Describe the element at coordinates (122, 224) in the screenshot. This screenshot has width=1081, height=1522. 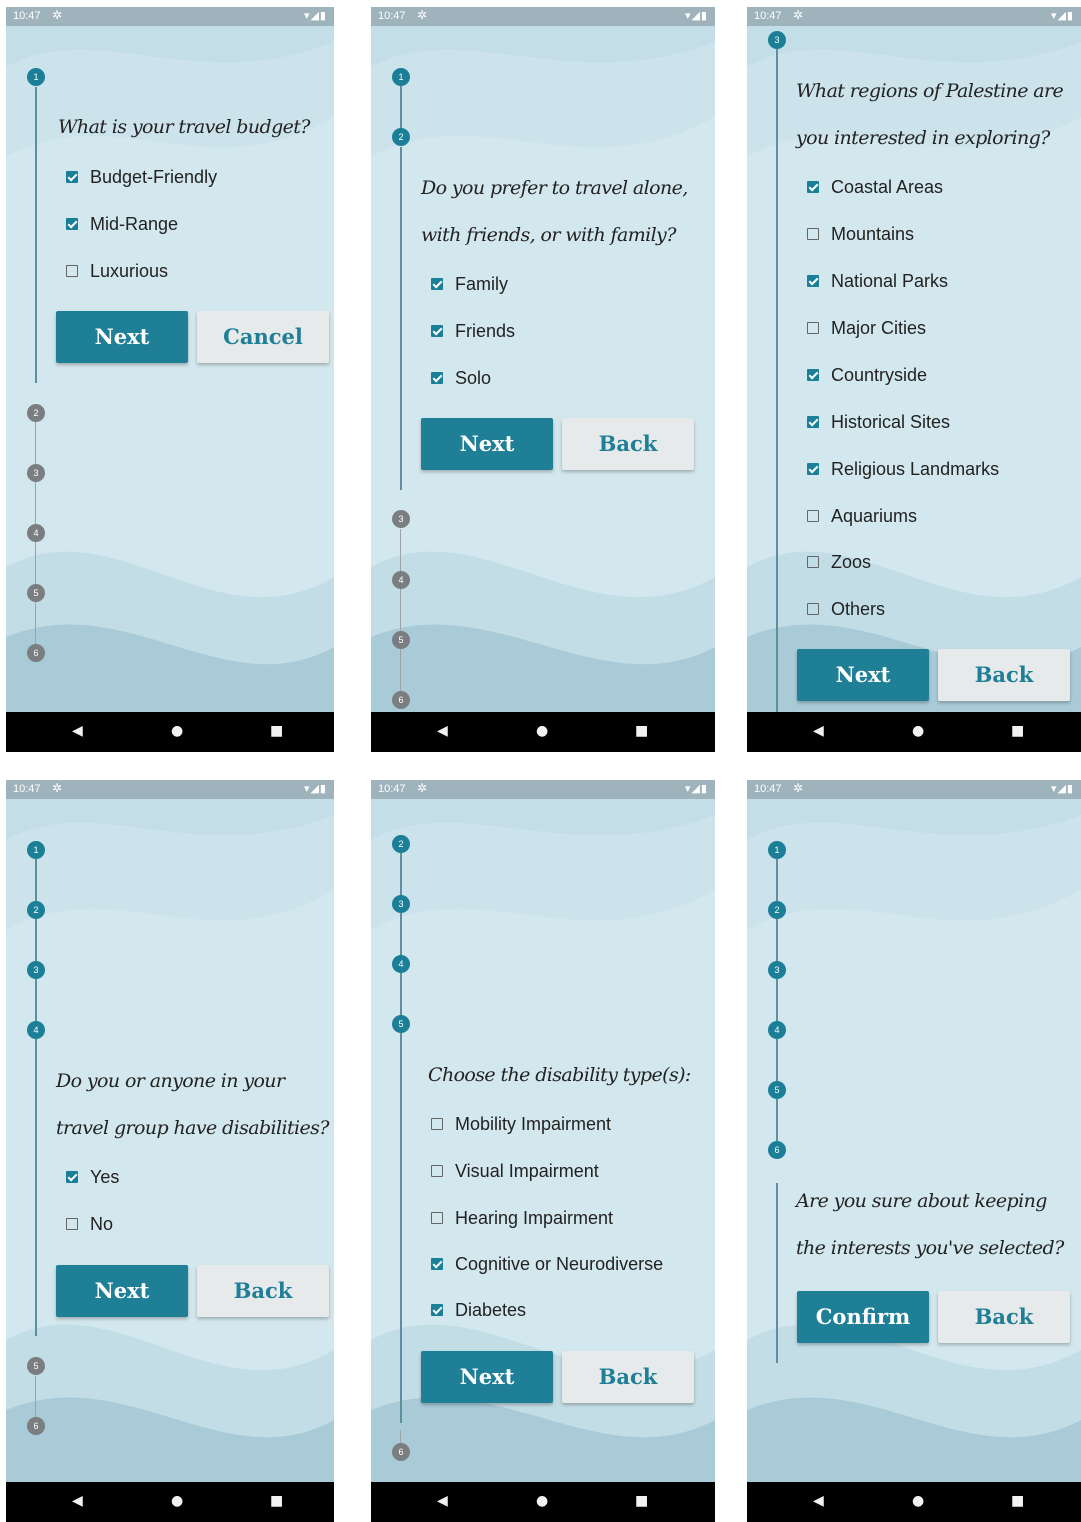
I see `checkbox-option: Mid-Range` at that location.